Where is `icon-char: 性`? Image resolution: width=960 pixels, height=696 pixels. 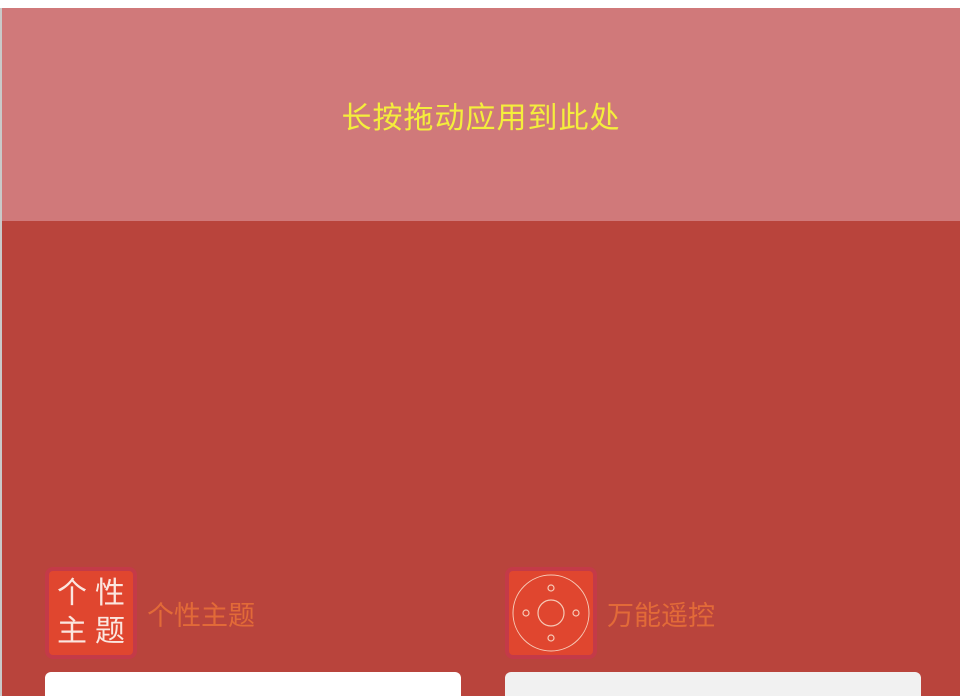
icon-char: 性 is located at coordinates (110, 593).